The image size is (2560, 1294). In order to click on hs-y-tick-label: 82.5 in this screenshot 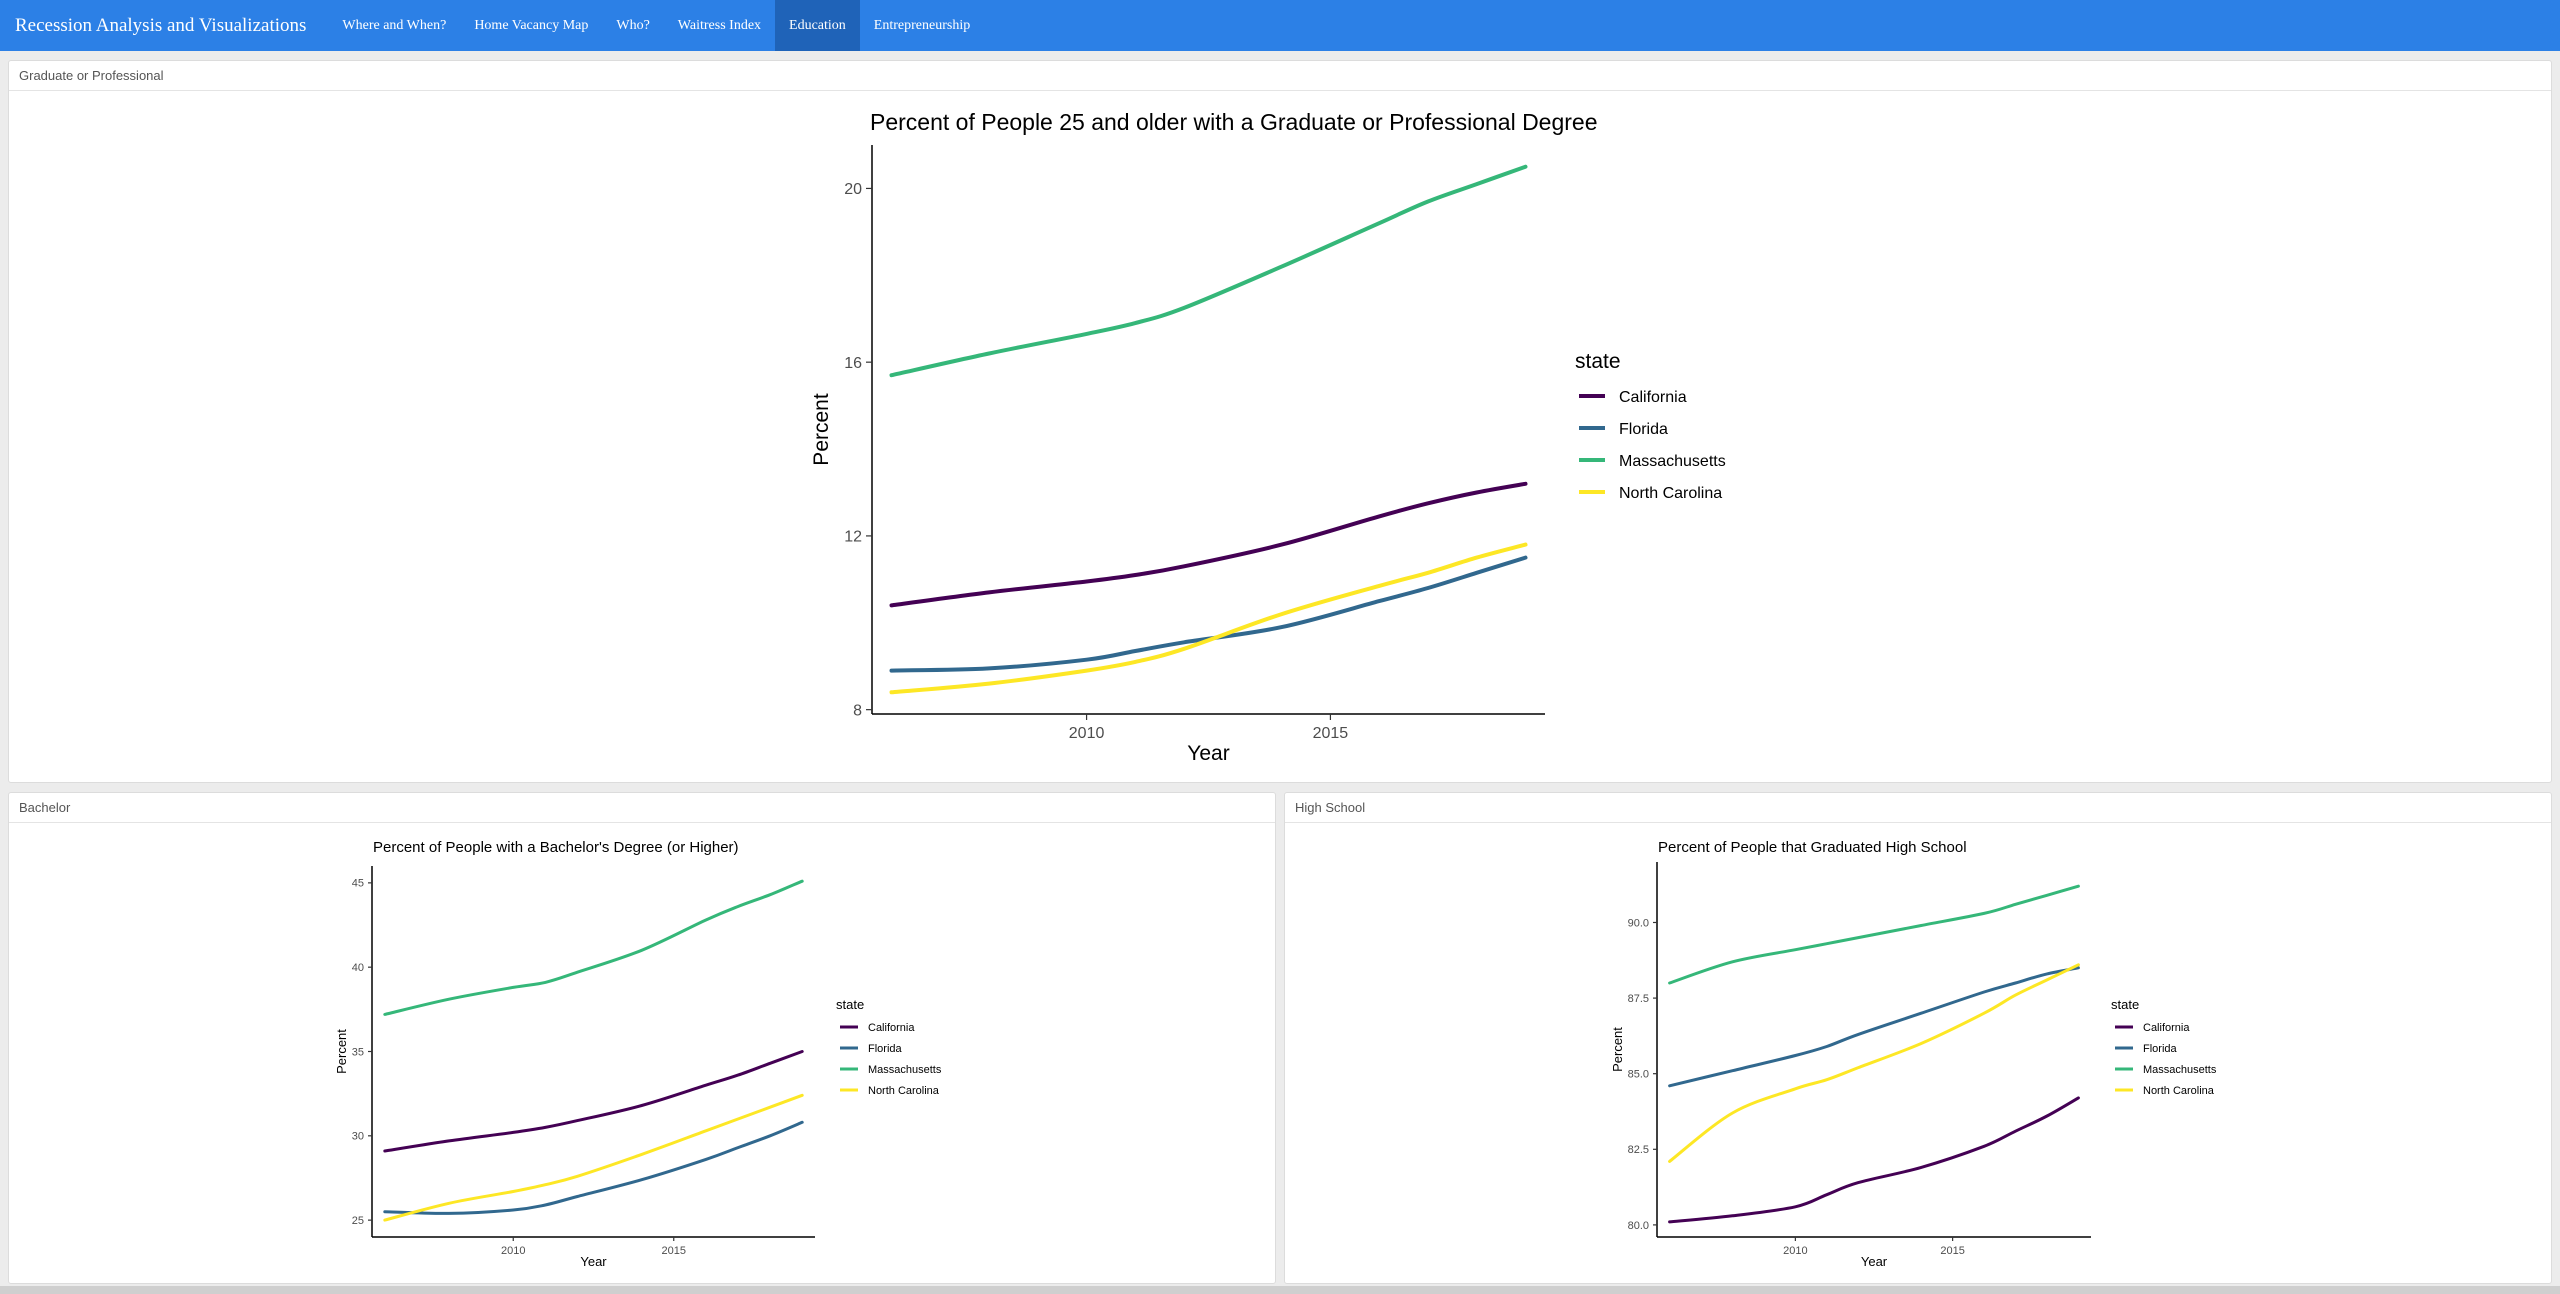, I will do `click(1638, 1150)`.